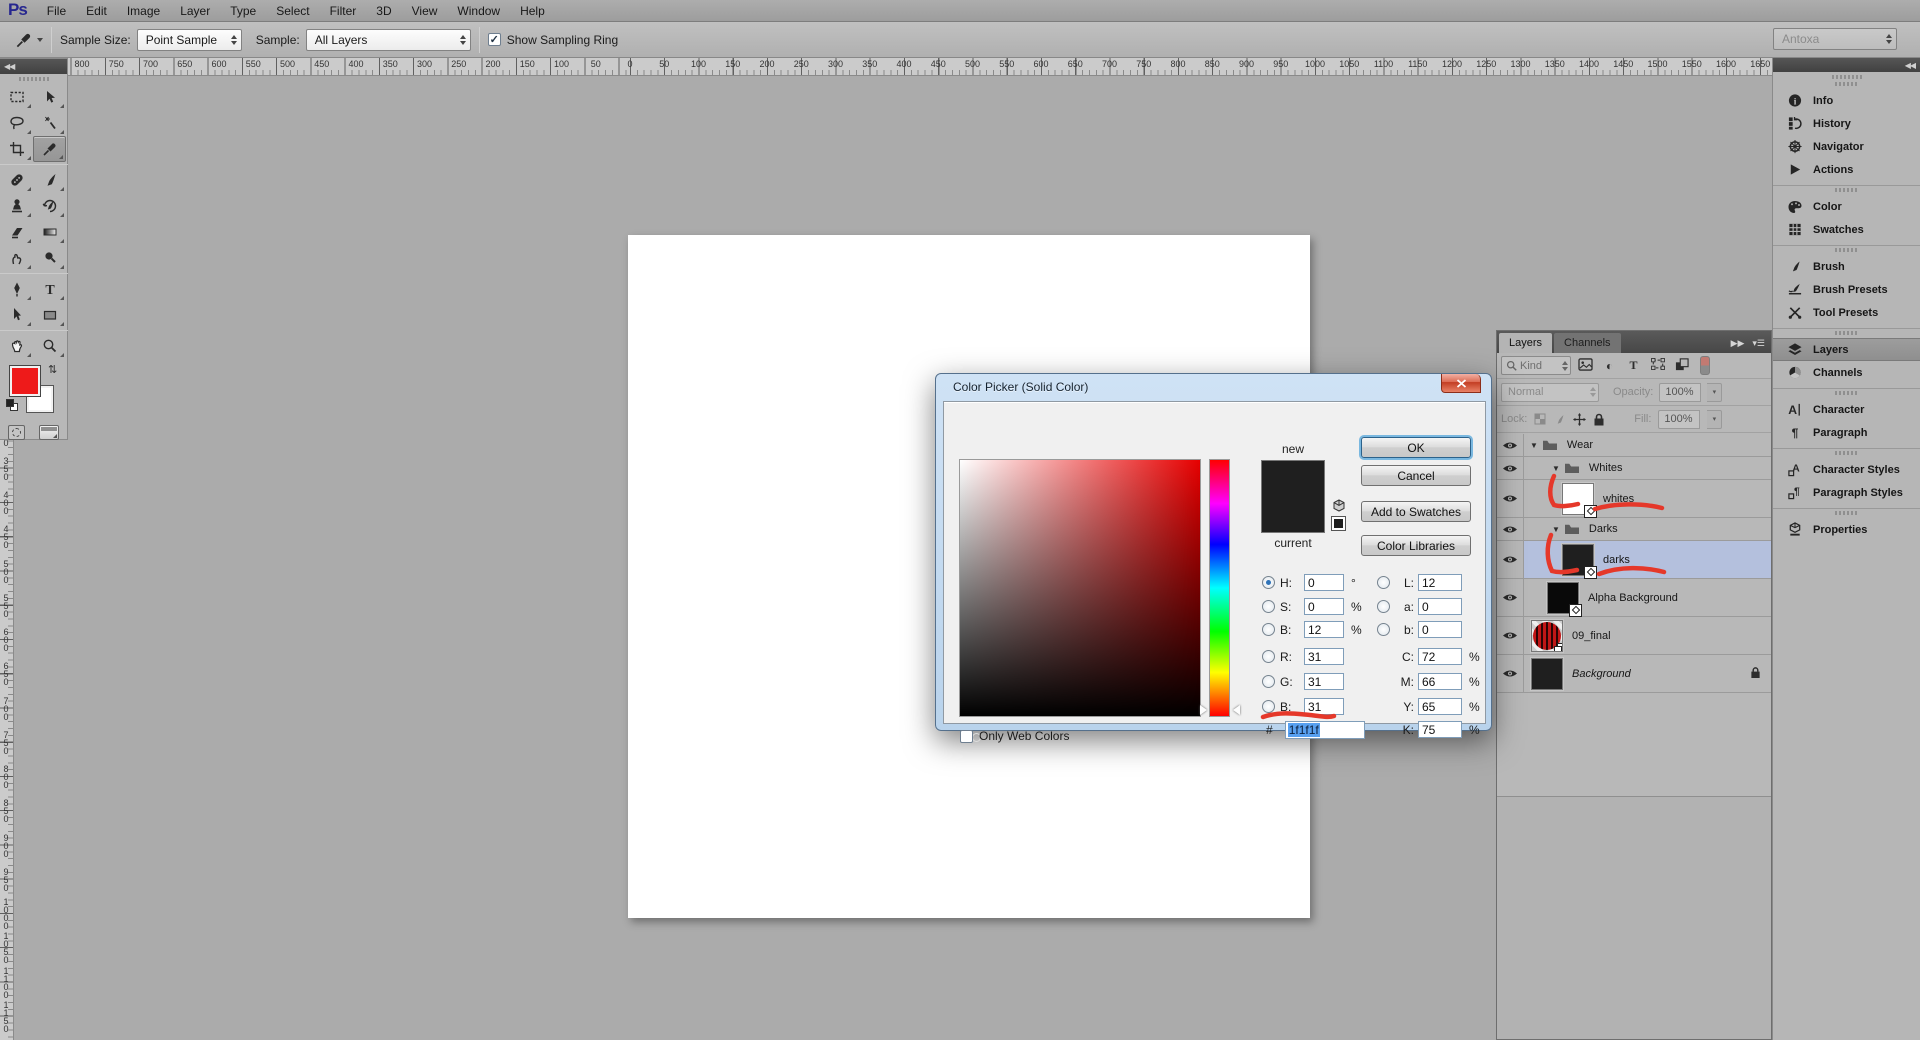 The image size is (1920, 1040). I want to click on move-tool, so click(49, 97).